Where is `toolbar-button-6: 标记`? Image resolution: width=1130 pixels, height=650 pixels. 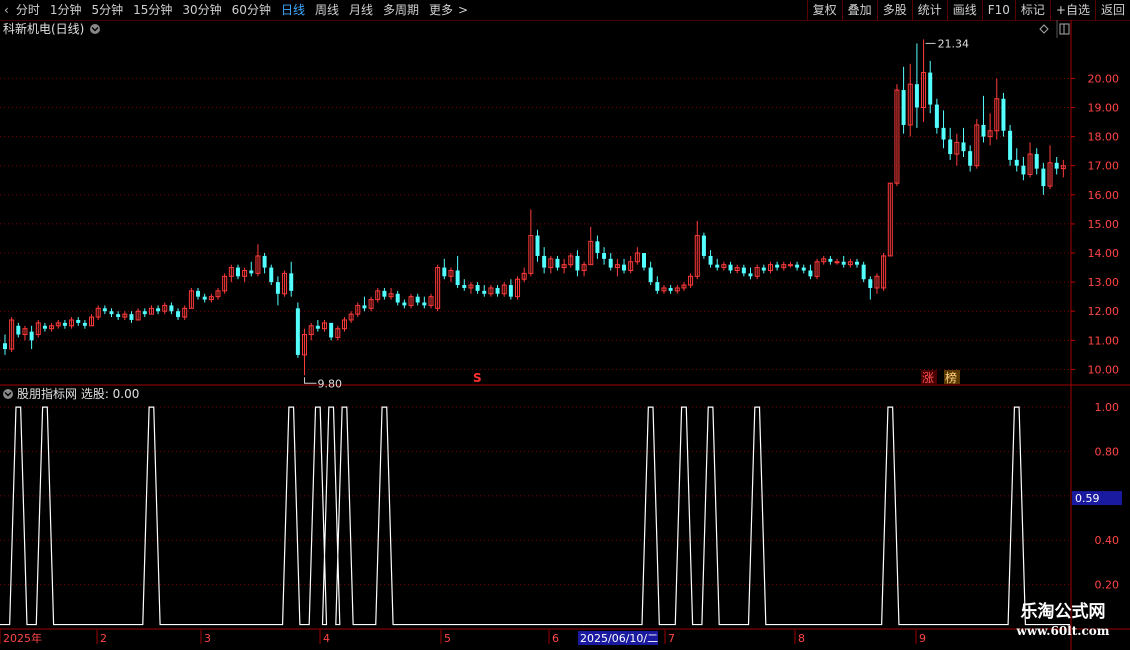 toolbar-button-6: 标记 is located at coordinates (1032, 10).